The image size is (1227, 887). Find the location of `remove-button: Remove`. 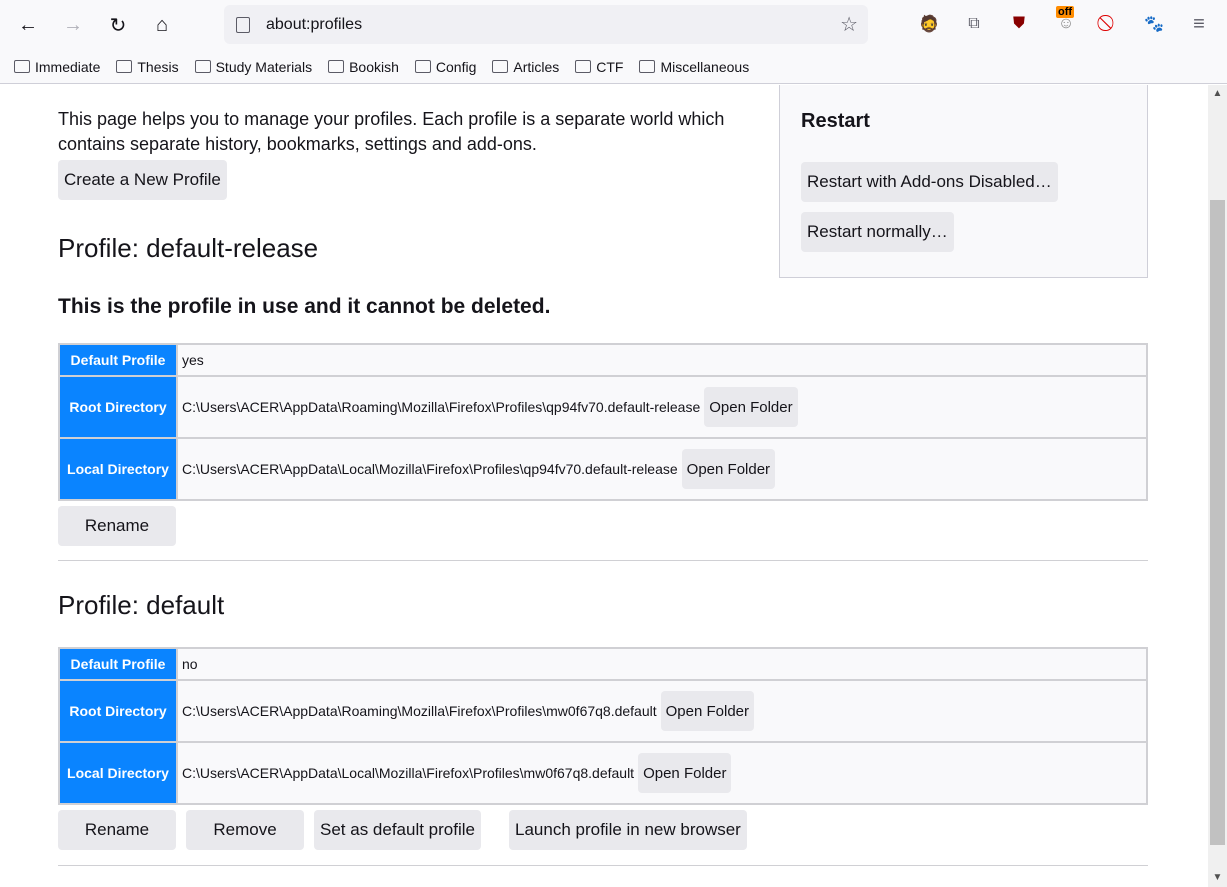

remove-button: Remove is located at coordinates (245, 830).